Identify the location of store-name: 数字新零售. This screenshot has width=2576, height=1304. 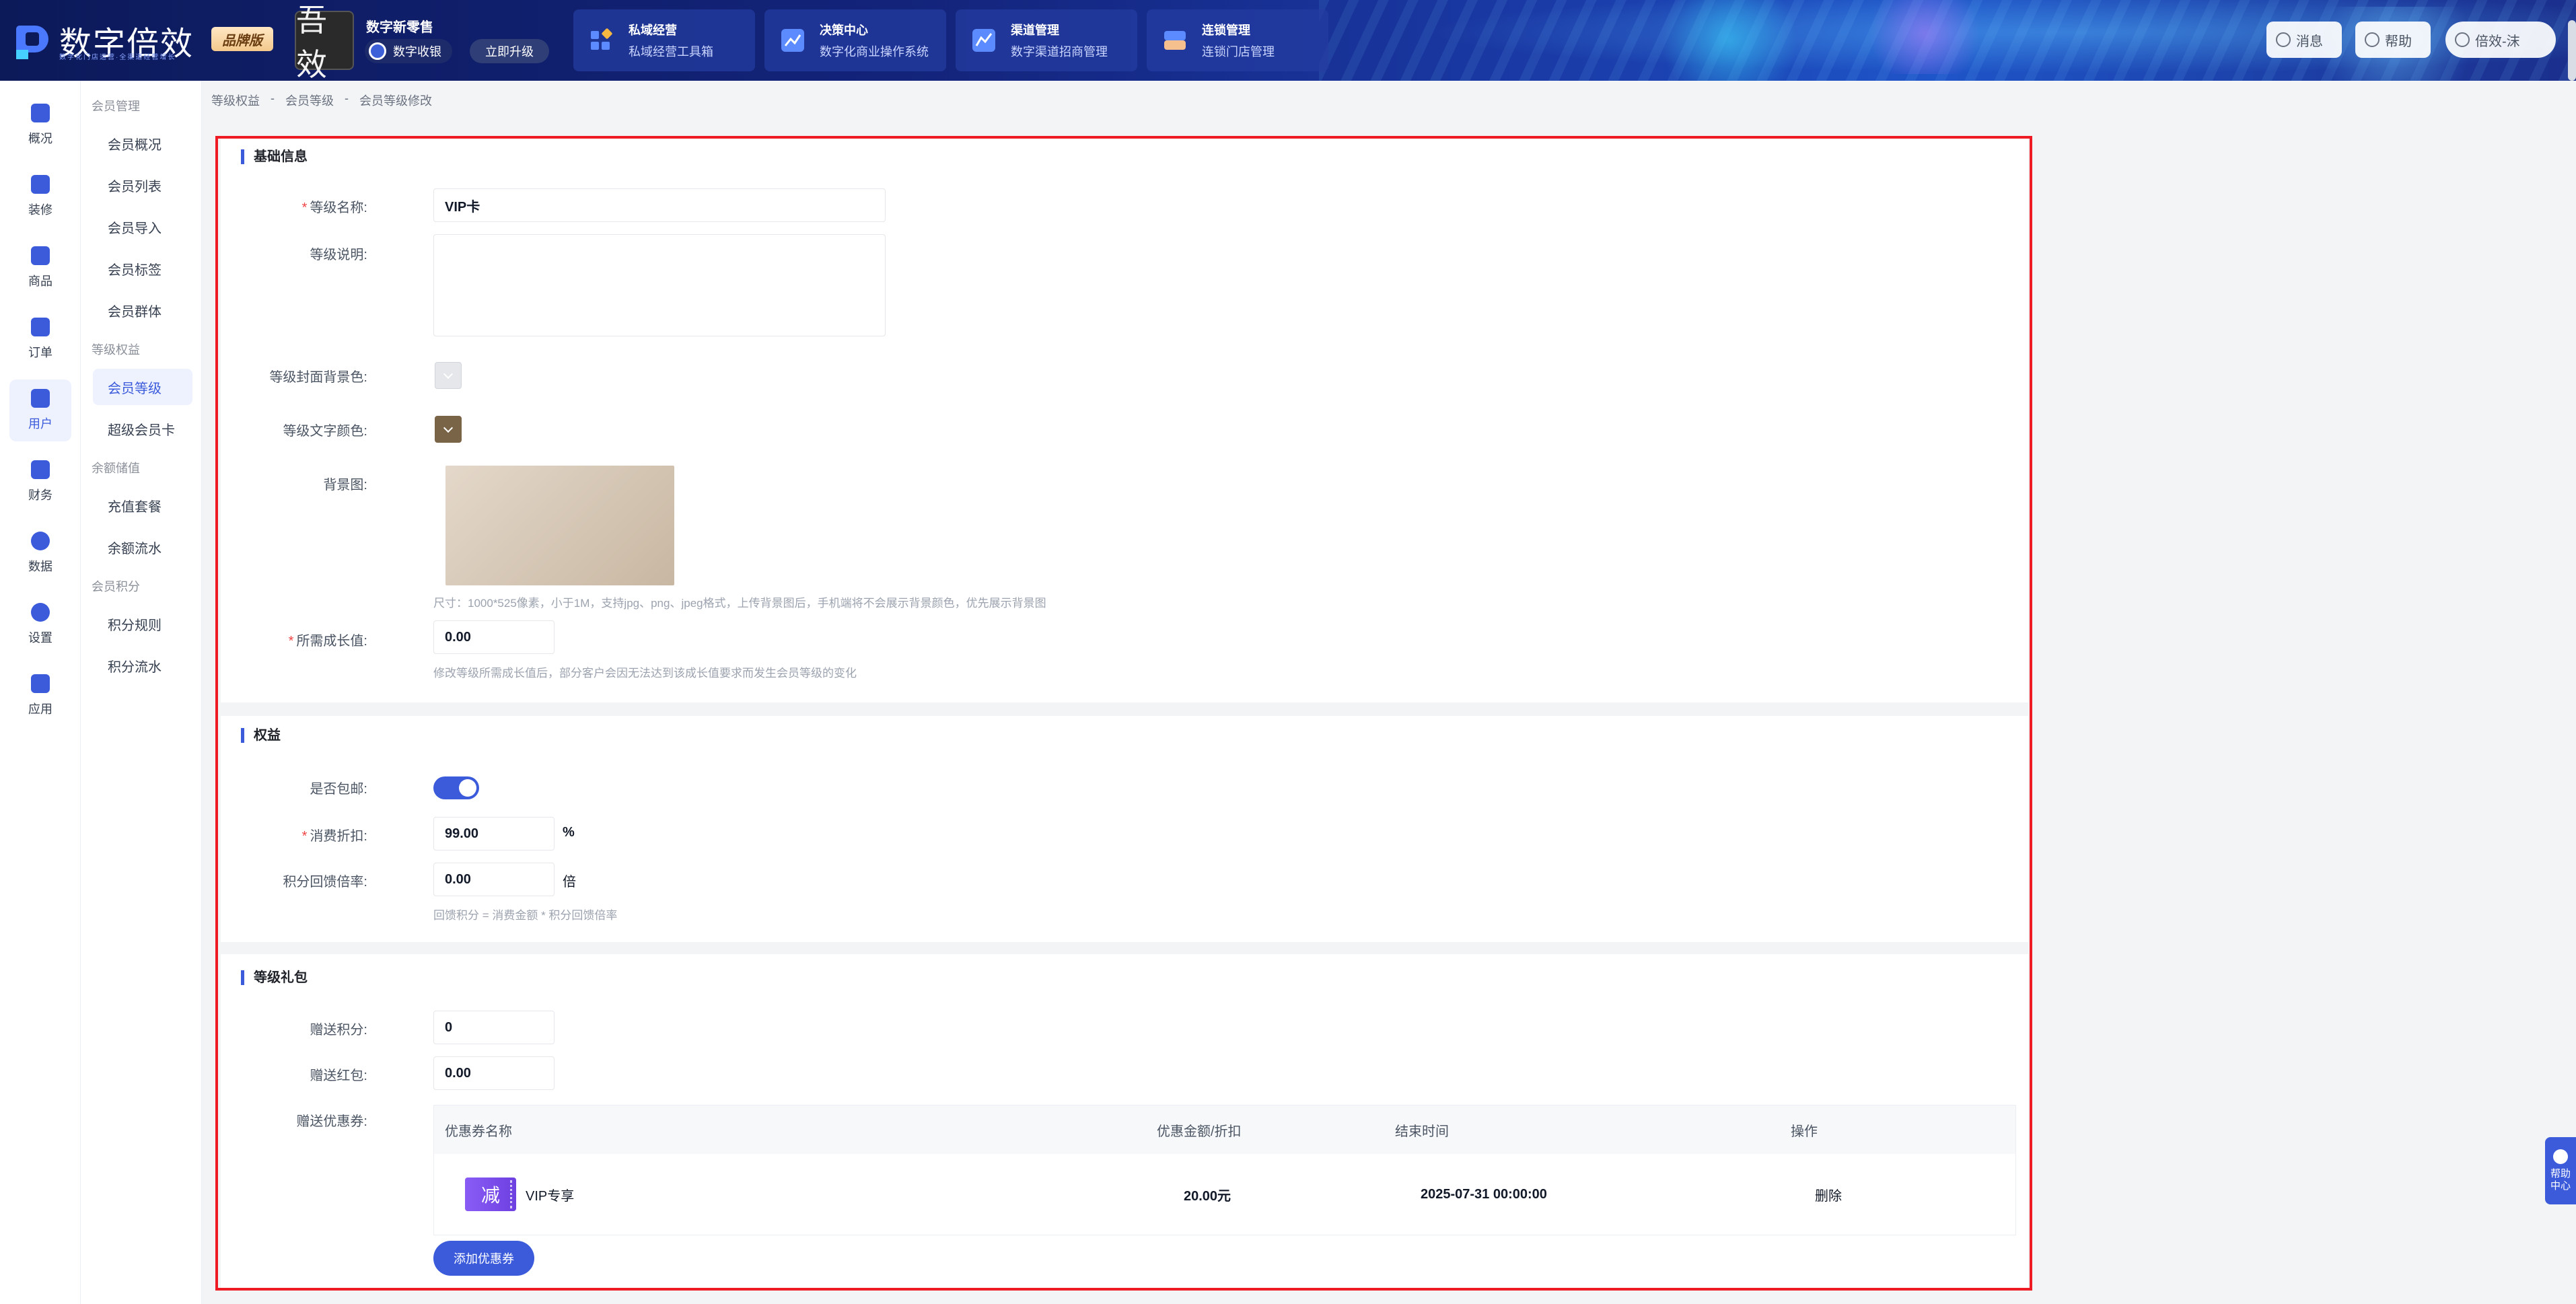
(399, 28).